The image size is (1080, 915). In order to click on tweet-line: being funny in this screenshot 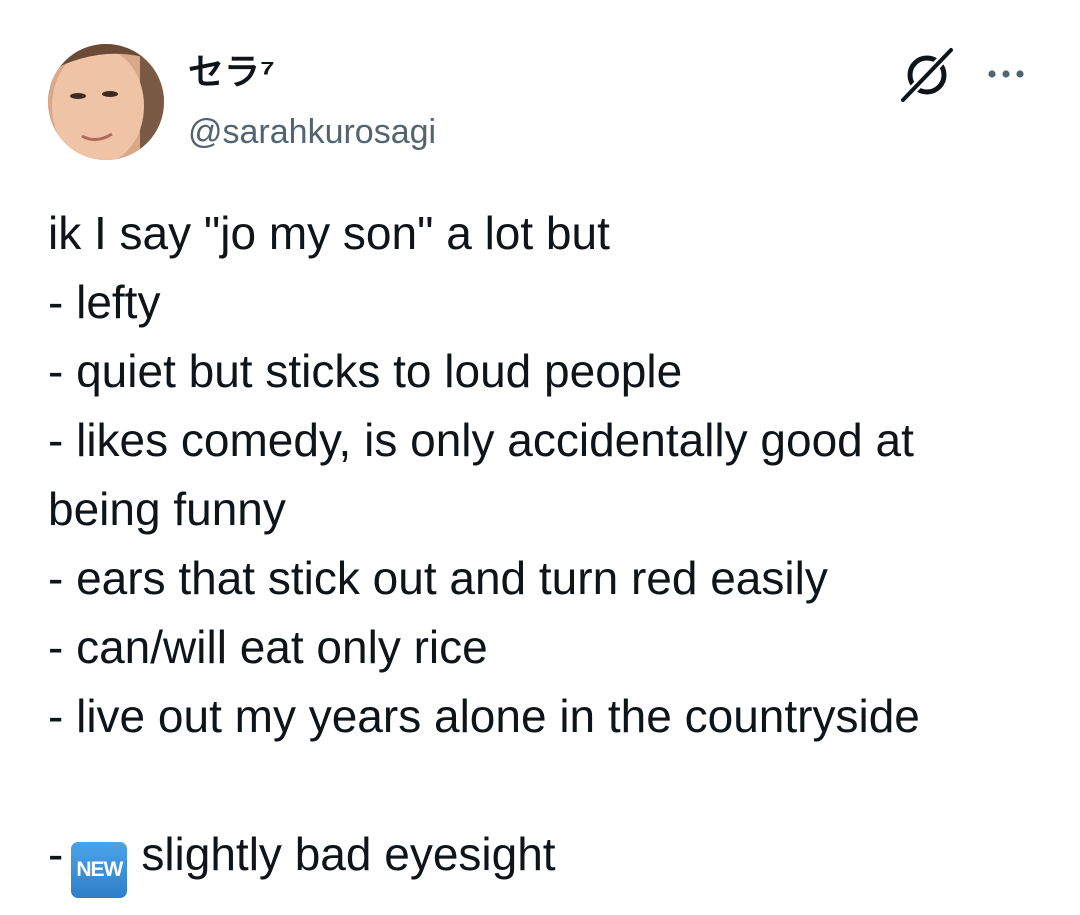, I will do `click(167, 509)`.